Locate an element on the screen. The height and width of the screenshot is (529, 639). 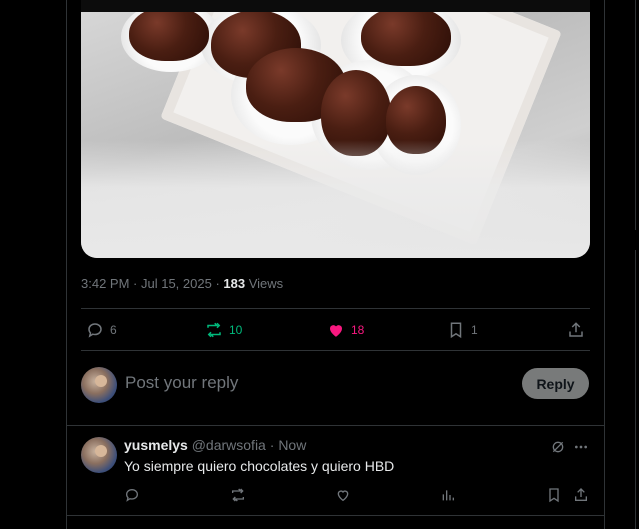
repost-count: 10 is located at coordinates (236, 330).